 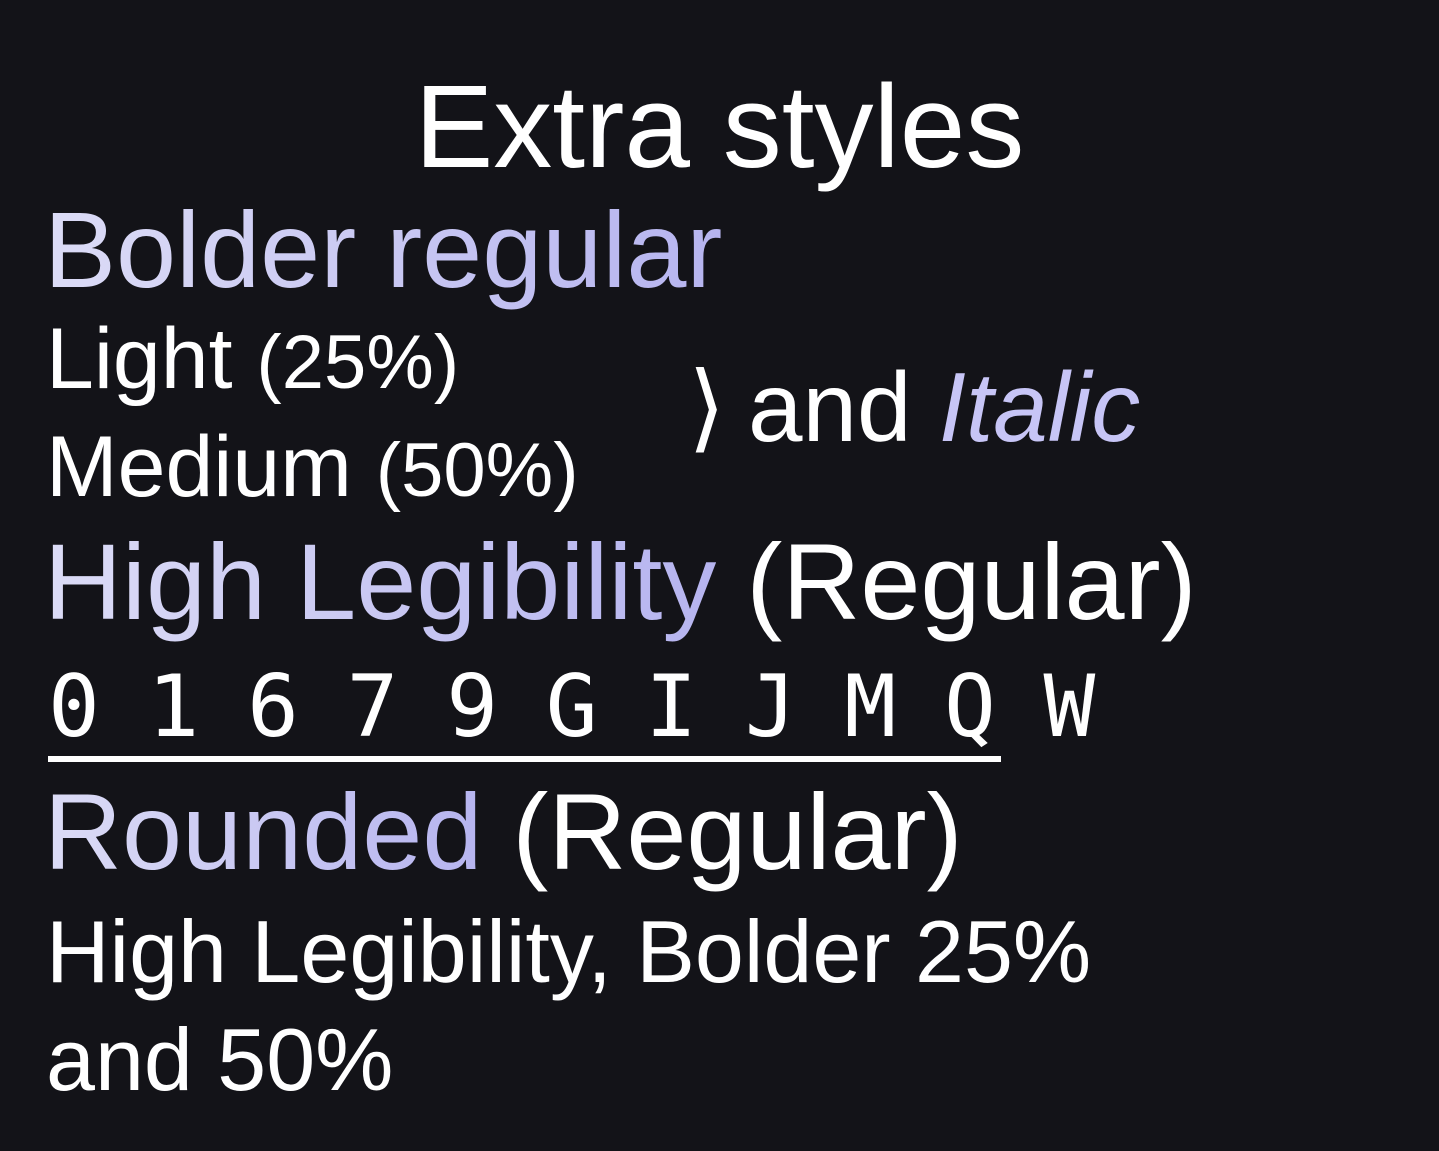 I want to click on light-percent: (25%), so click(x=358, y=362).